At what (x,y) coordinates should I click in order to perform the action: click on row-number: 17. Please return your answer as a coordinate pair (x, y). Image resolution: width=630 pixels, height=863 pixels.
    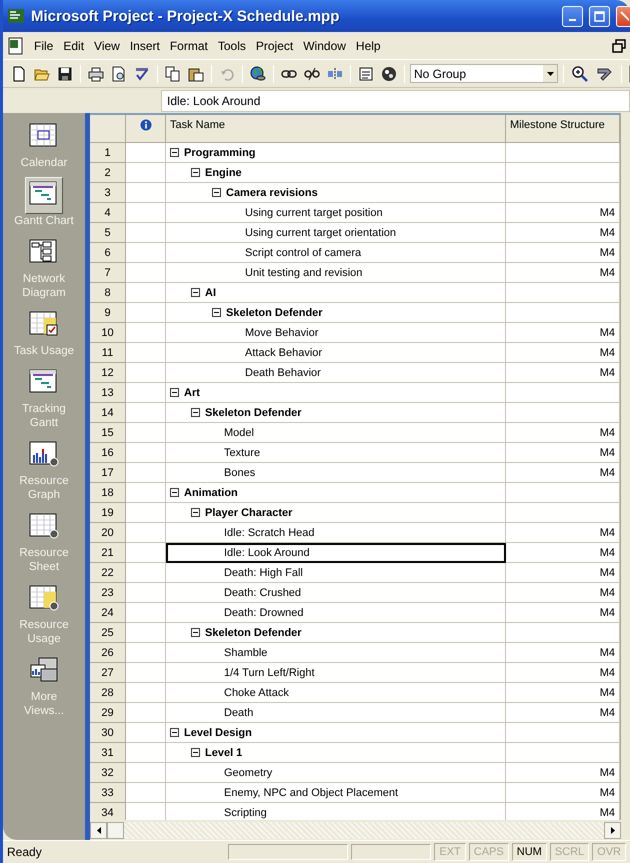
    Looking at the image, I should click on (108, 473).